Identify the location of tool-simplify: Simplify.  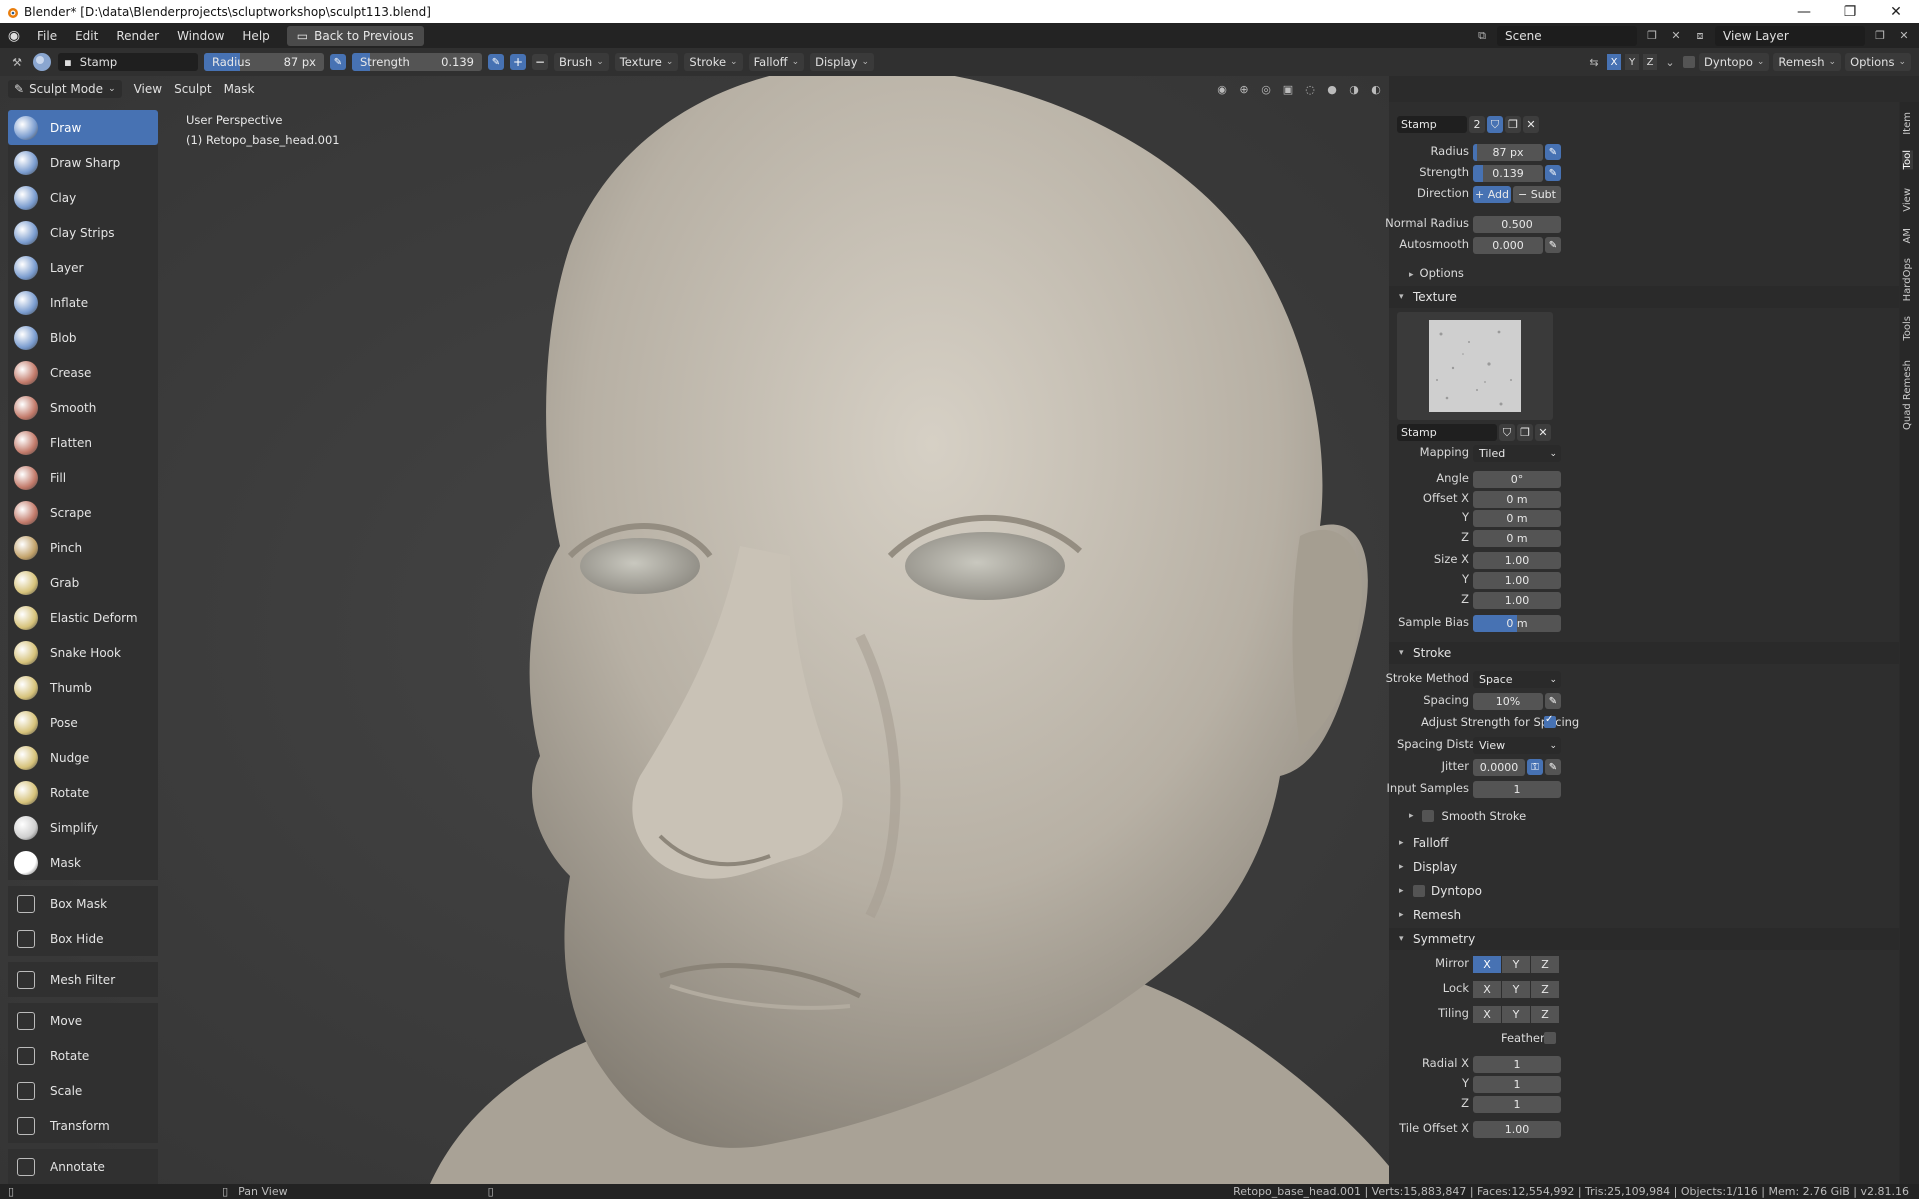
(83, 827).